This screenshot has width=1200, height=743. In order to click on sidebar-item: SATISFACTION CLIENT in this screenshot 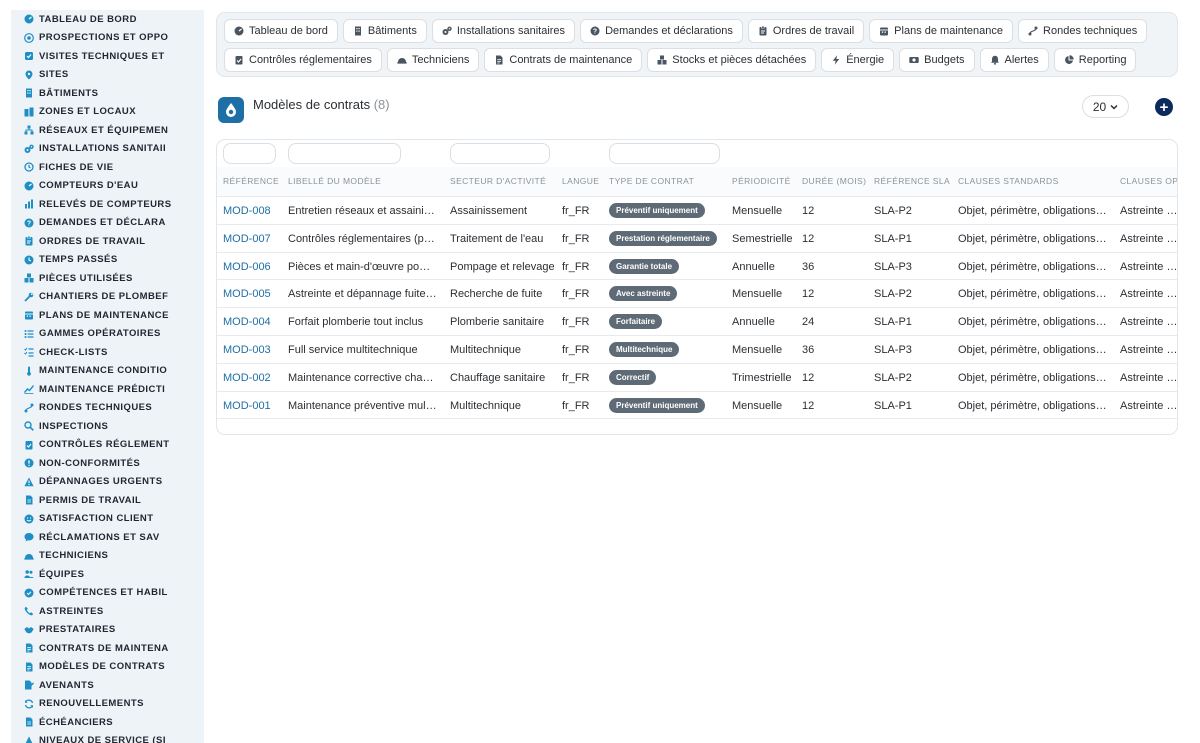, I will do `click(107, 519)`.